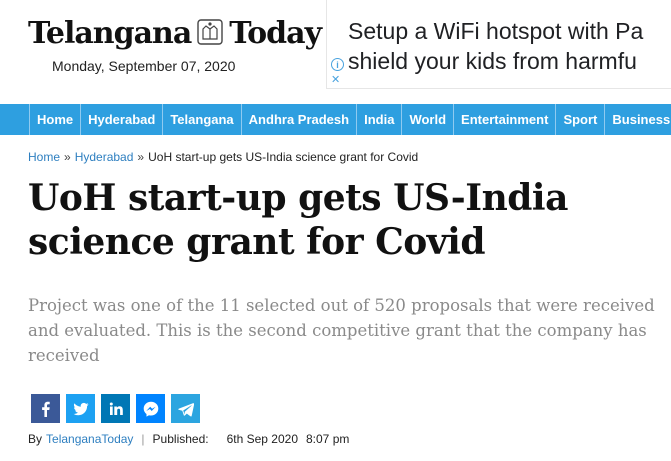 The height and width of the screenshot is (461, 671). Describe the element at coordinates (380, 119) in the screenshot. I see `nav-item-india: India` at that location.